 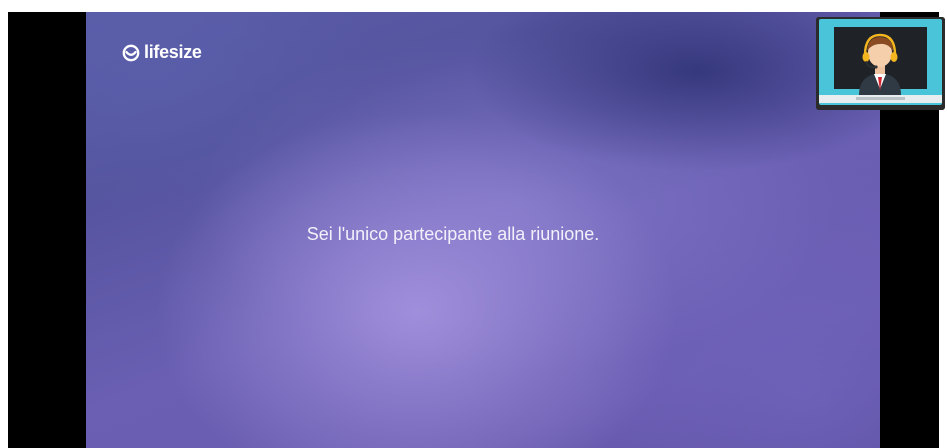 I want to click on brand-name: lifesize, so click(x=173, y=52).